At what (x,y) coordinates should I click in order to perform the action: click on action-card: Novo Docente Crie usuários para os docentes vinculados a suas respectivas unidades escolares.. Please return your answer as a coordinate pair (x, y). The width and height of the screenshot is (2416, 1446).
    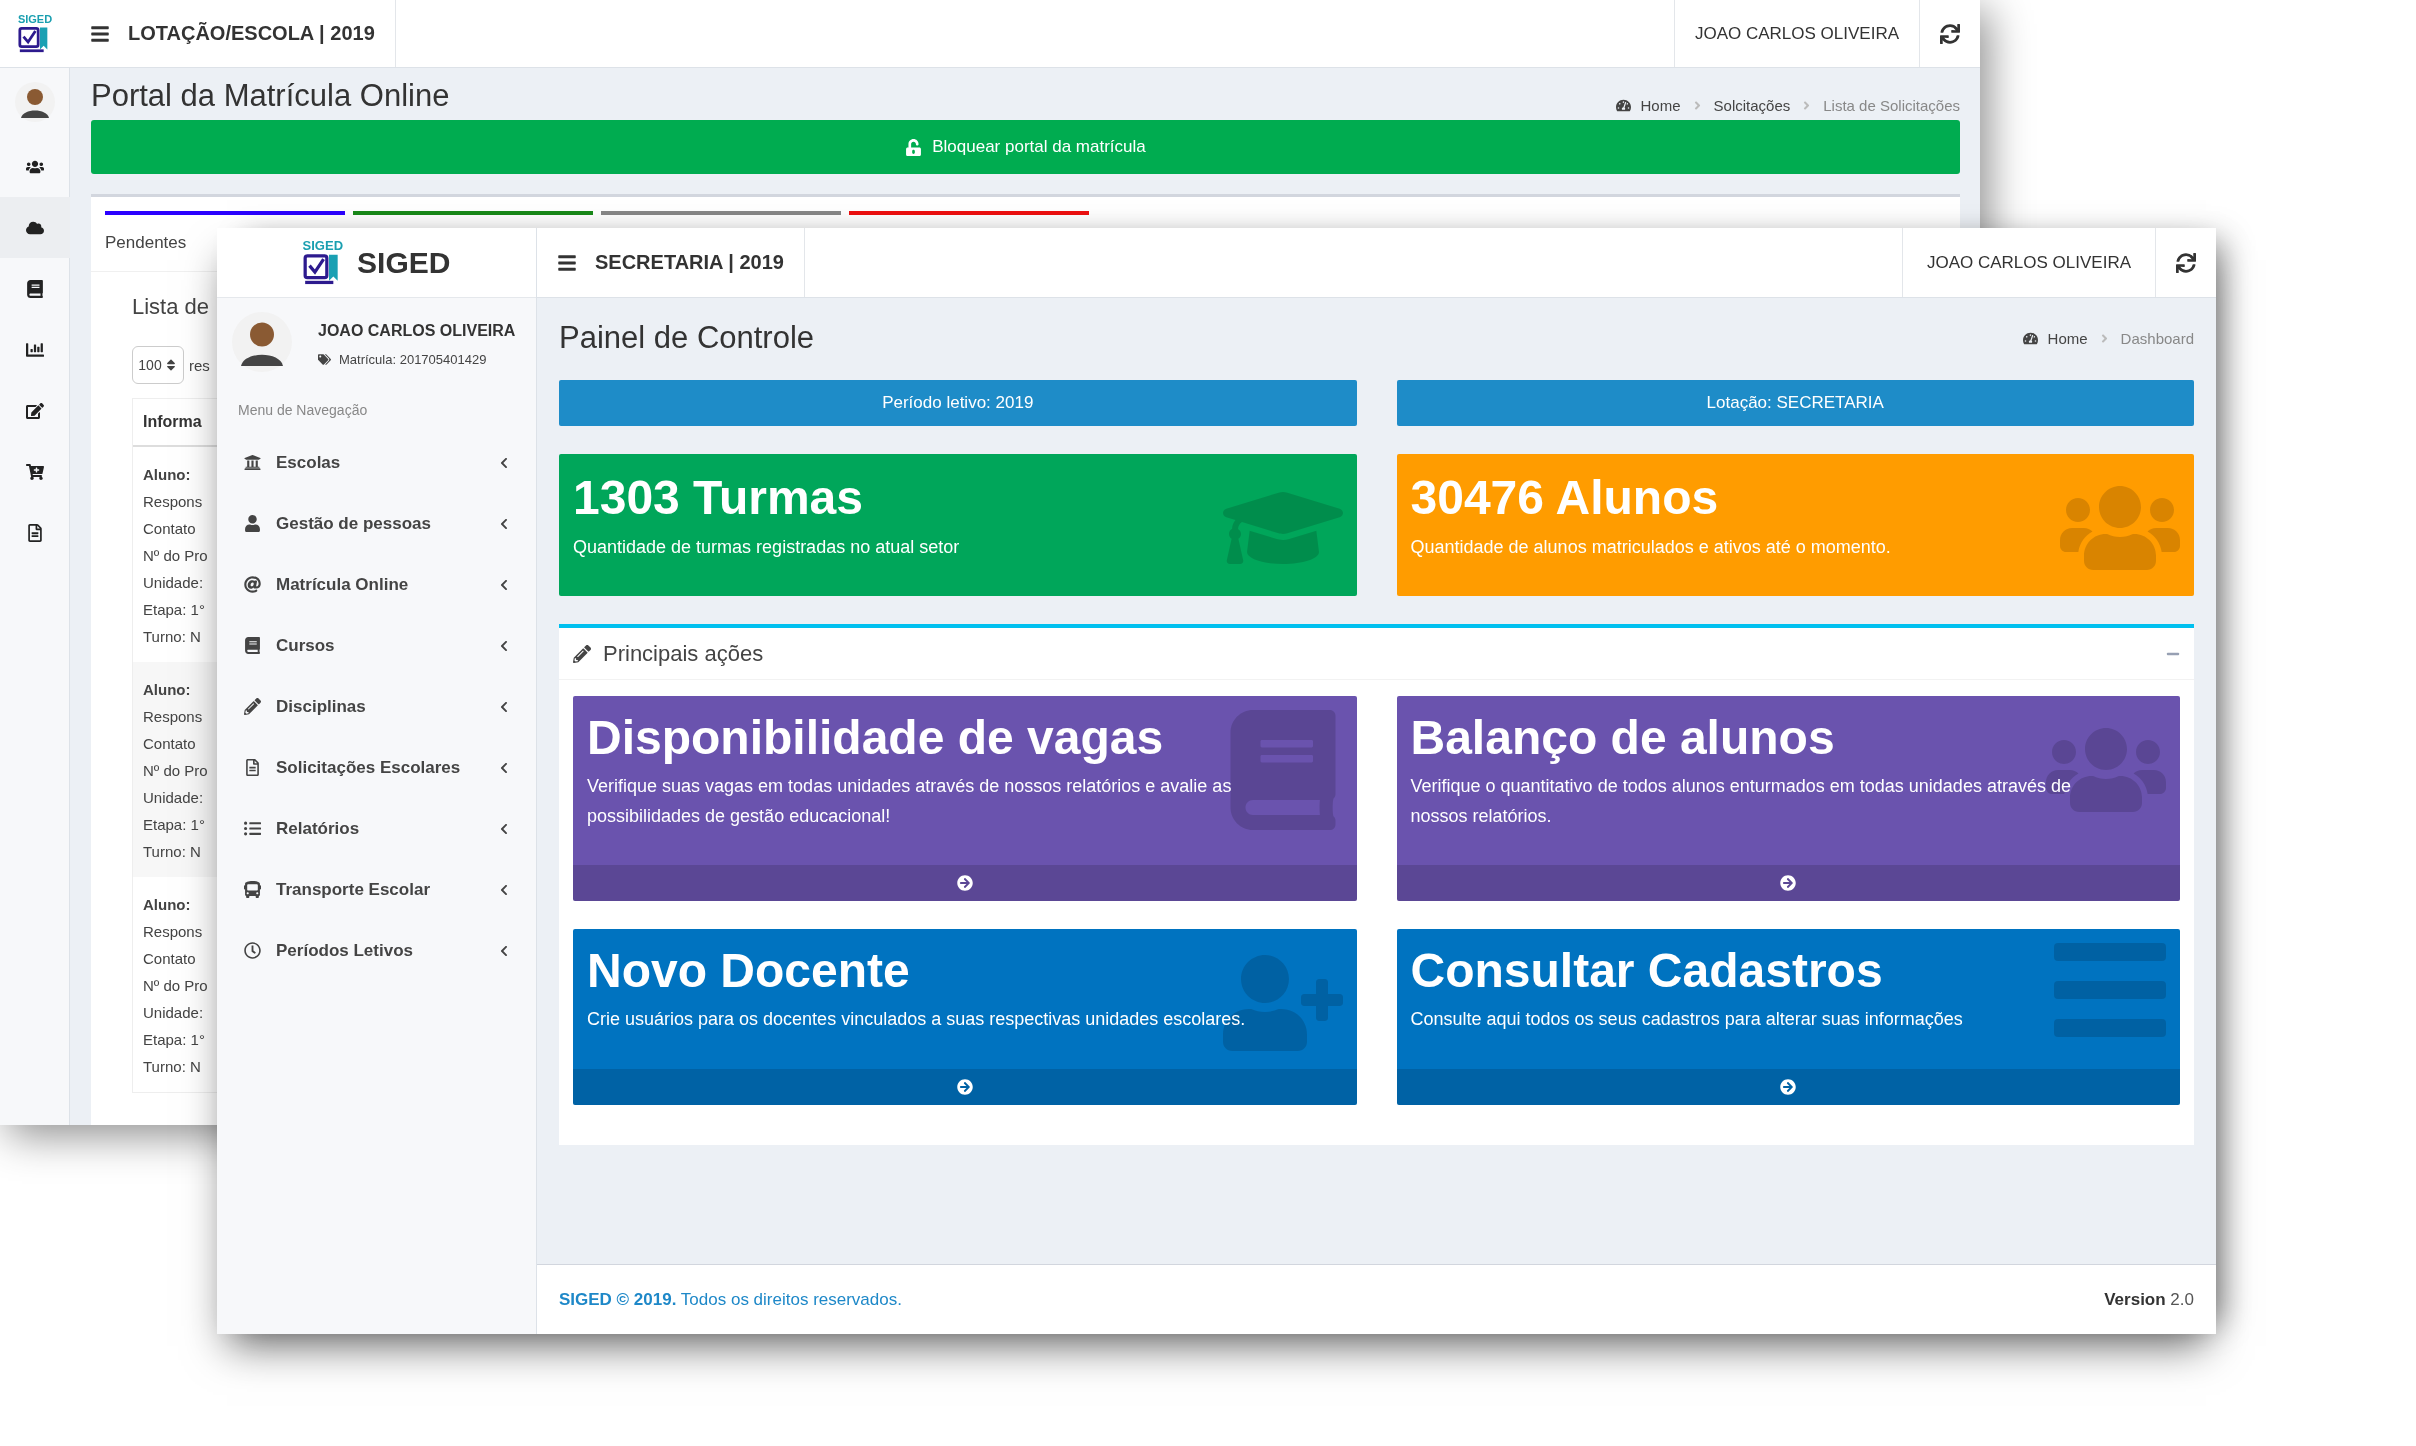
    Looking at the image, I should click on (965, 1017).